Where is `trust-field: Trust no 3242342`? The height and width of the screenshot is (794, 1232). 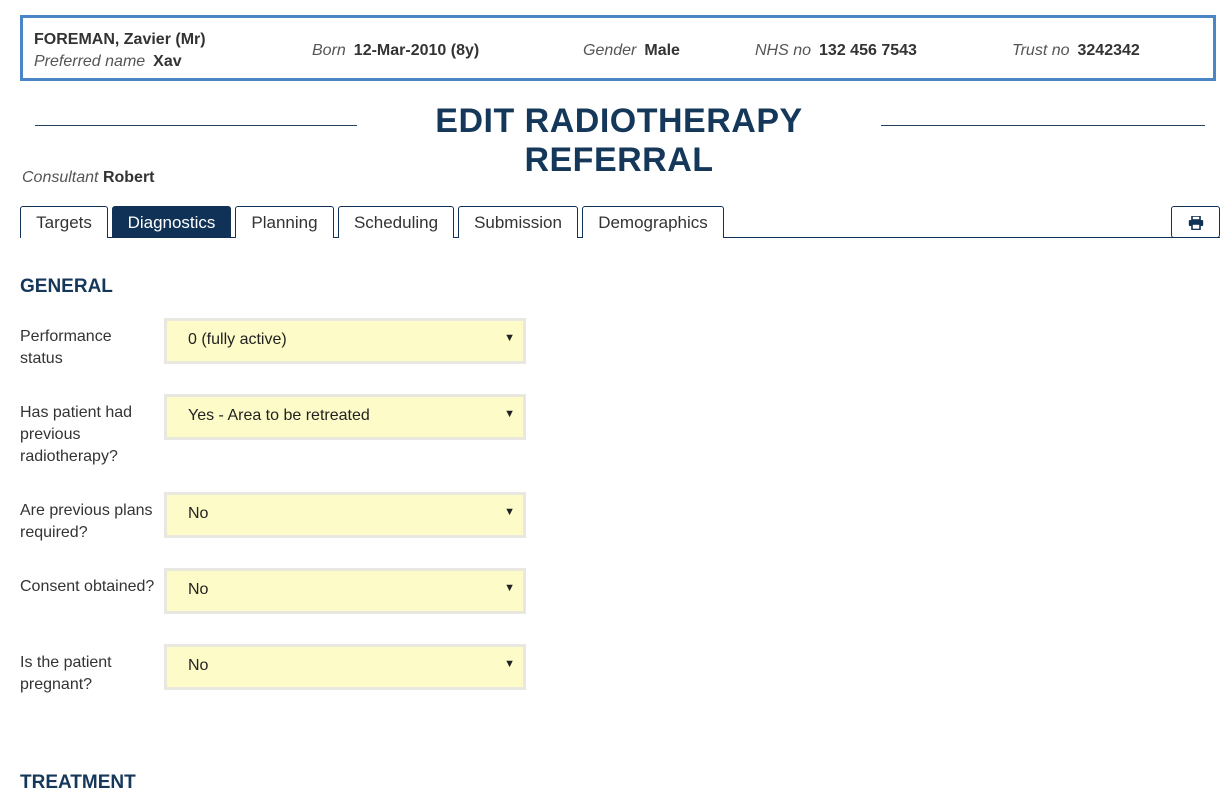 trust-field: Trust no 3242342 is located at coordinates (1076, 51).